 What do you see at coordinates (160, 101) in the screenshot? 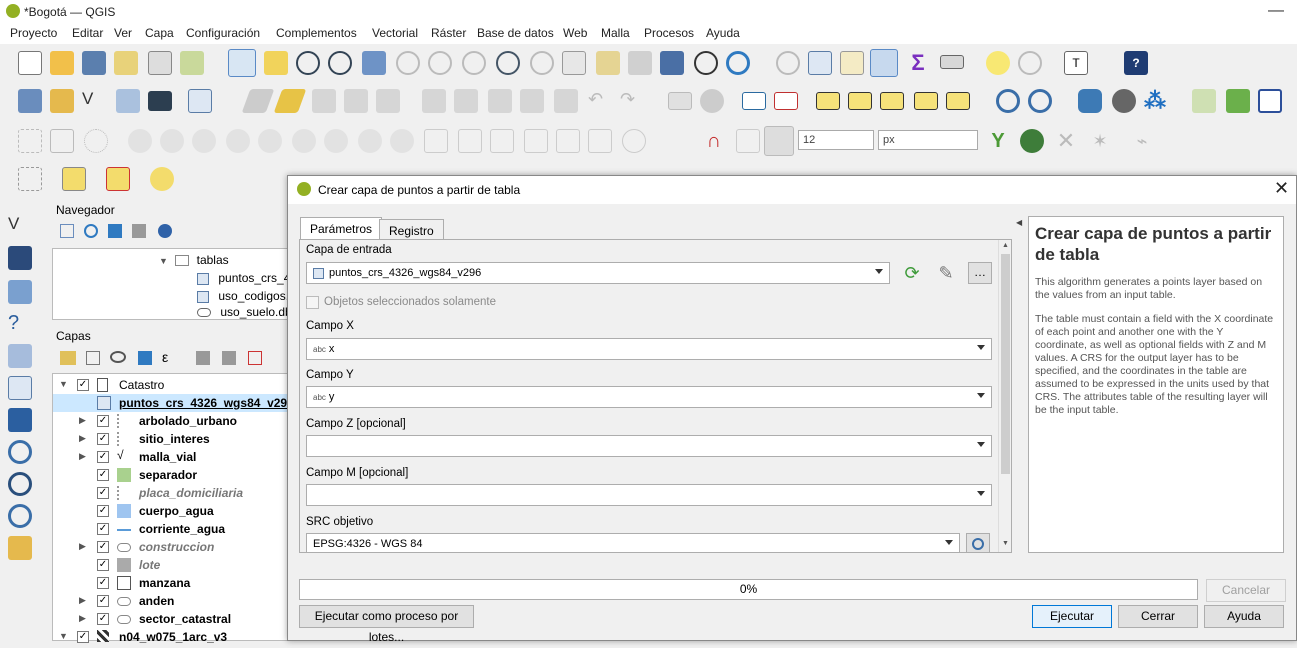
I see `add-raster-icon` at bounding box center [160, 101].